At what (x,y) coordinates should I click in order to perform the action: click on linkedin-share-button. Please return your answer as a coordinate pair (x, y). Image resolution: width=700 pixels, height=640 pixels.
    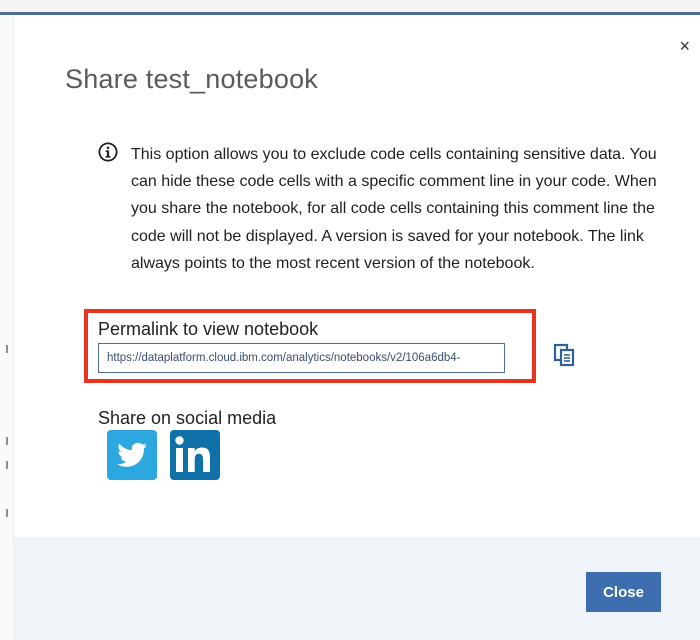
    Looking at the image, I should click on (195, 455).